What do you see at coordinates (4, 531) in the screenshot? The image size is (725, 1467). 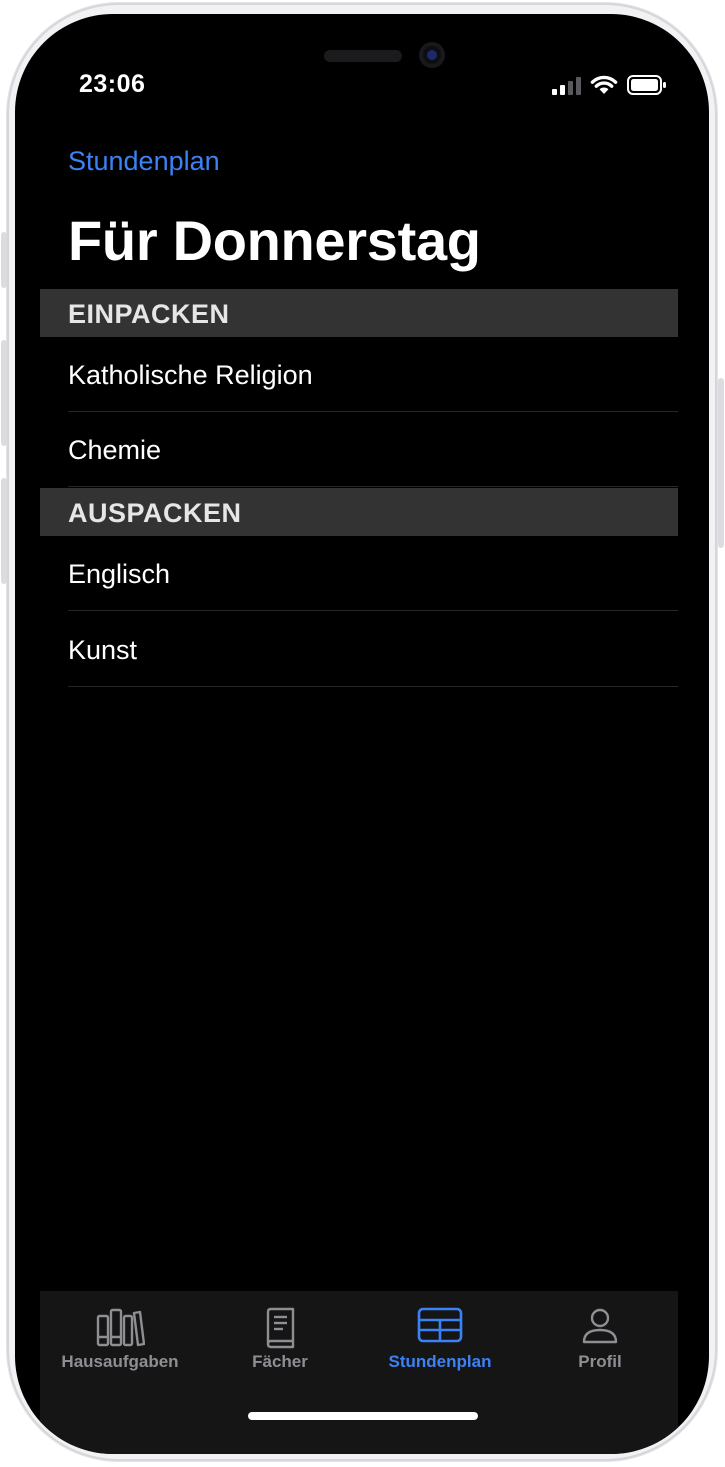 I see `volume-down-button` at bounding box center [4, 531].